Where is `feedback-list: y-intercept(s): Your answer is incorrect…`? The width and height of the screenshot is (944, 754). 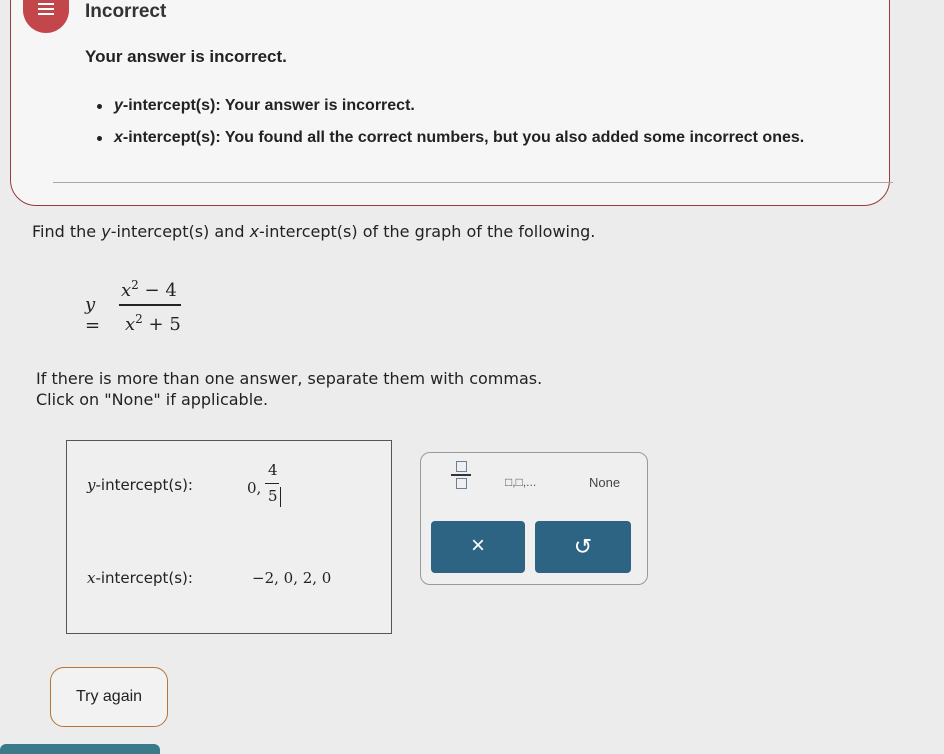
feedback-list: y-intercept(s): Your answer is incorrect… is located at coordinates (450, 129).